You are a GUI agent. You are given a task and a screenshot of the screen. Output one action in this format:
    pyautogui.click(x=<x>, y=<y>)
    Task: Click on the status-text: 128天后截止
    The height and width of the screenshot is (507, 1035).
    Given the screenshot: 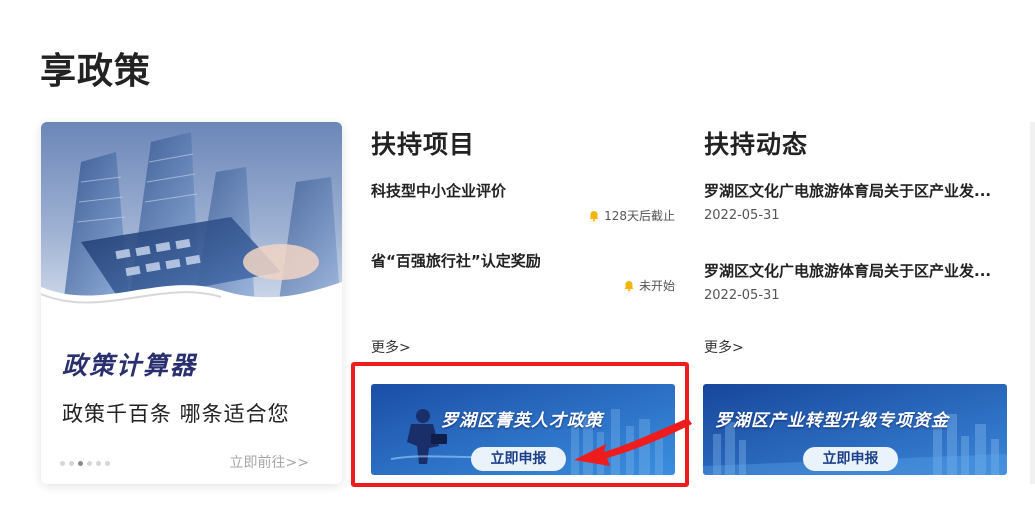 What is the action you would take?
    pyautogui.click(x=639, y=216)
    